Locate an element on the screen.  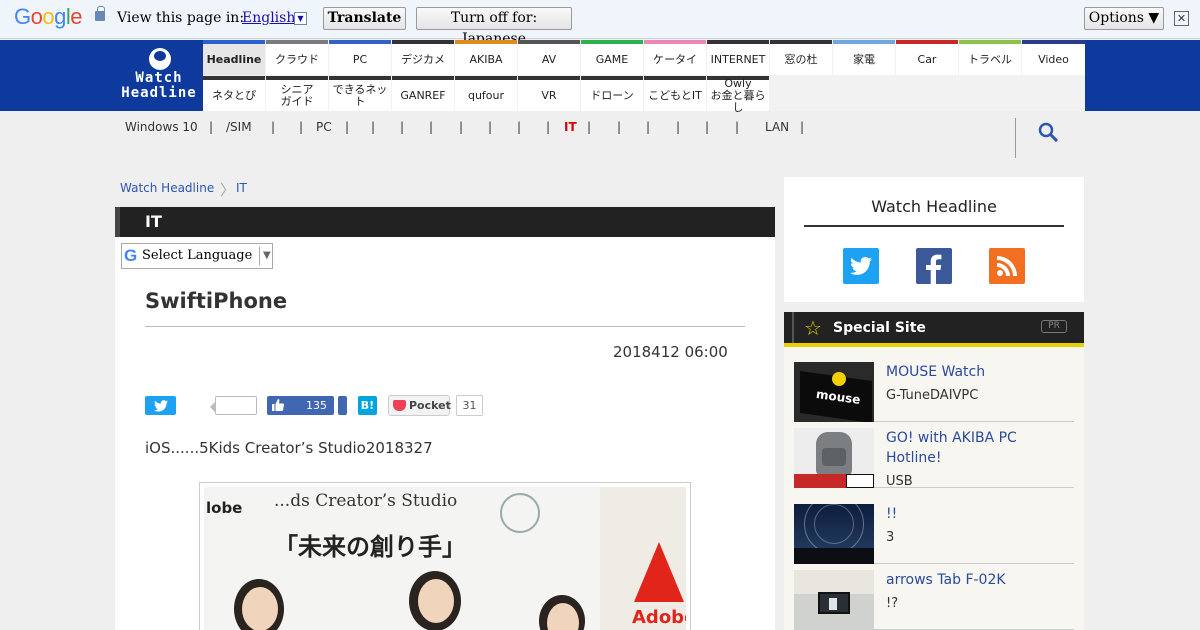
nav-tab-1: クラウド is located at coordinates (297, 57).